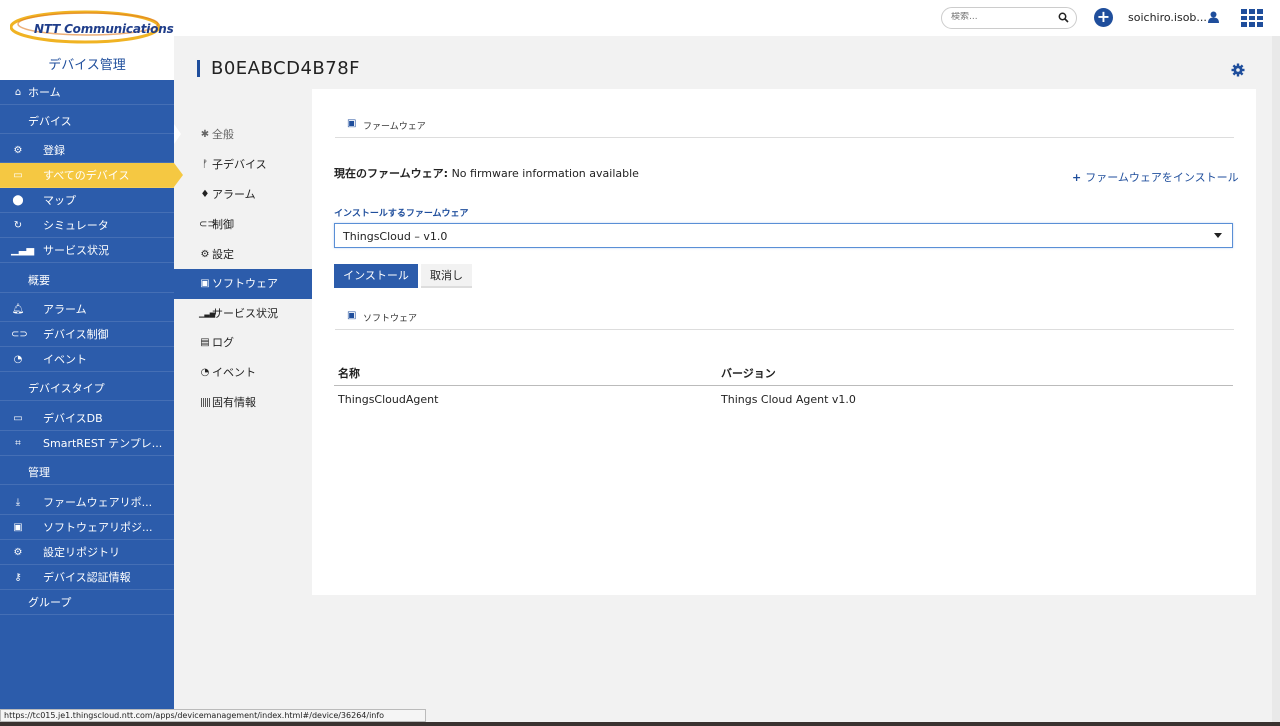 The width and height of the screenshot is (1280, 726). I want to click on firmware-select-value: ThingsCloud – v1.0, so click(395, 236).